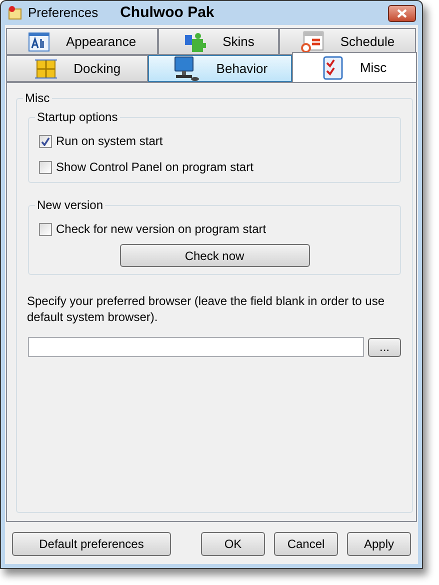 The height and width of the screenshot is (585, 439). I want to click on app-icon, so click(15, 13).